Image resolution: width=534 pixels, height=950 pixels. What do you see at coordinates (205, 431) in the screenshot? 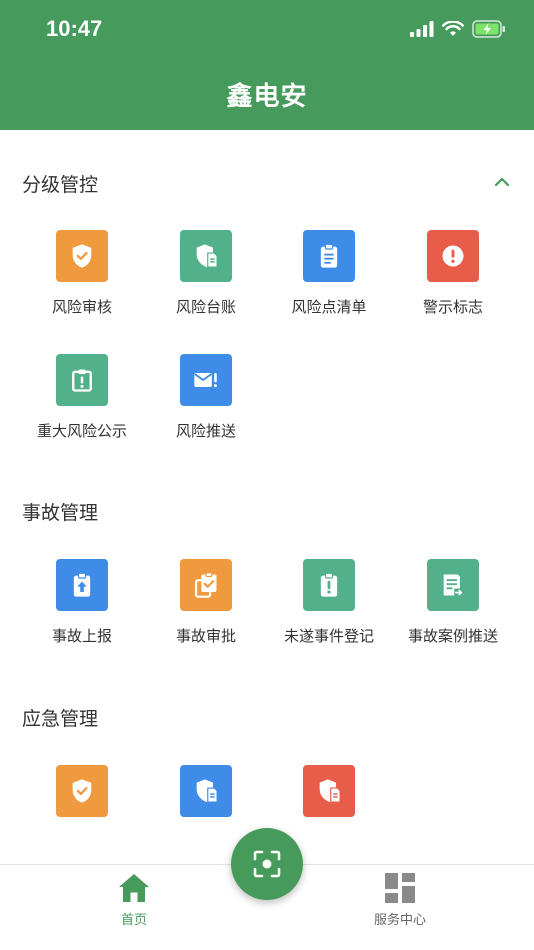
I see `item-label: 风险推送` at bounding box center [205, 431].